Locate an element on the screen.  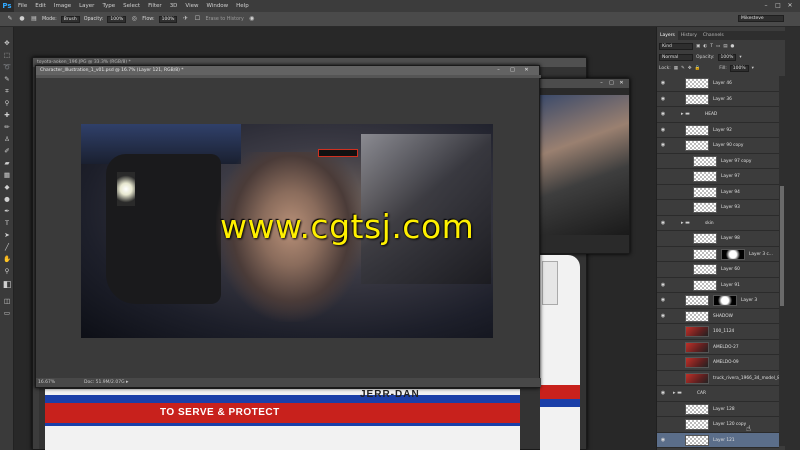
filter-type-icon: T is located at coordinates (711, 46).